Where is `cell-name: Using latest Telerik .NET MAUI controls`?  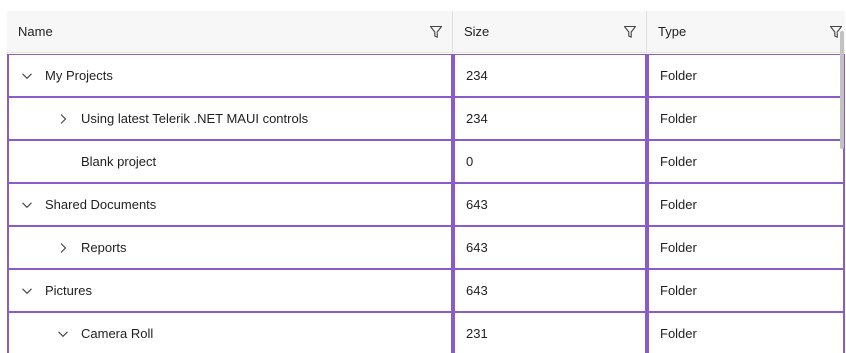
cell-name: Using latest Telerik .NET MAUI controls is located at coordinates (230, 118).